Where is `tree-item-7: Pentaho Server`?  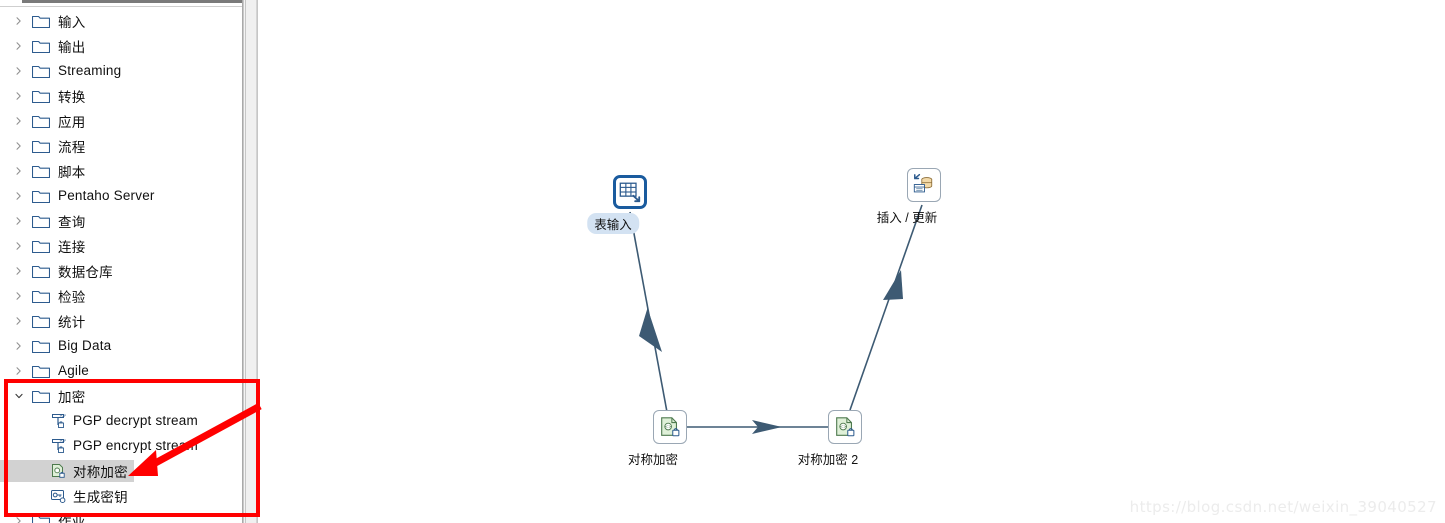
tree-item-7: Pentaho Server is located at coordinates (121, 195).